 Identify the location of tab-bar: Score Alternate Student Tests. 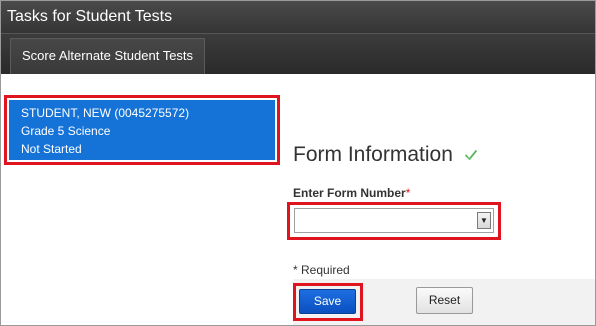
(298, 53).